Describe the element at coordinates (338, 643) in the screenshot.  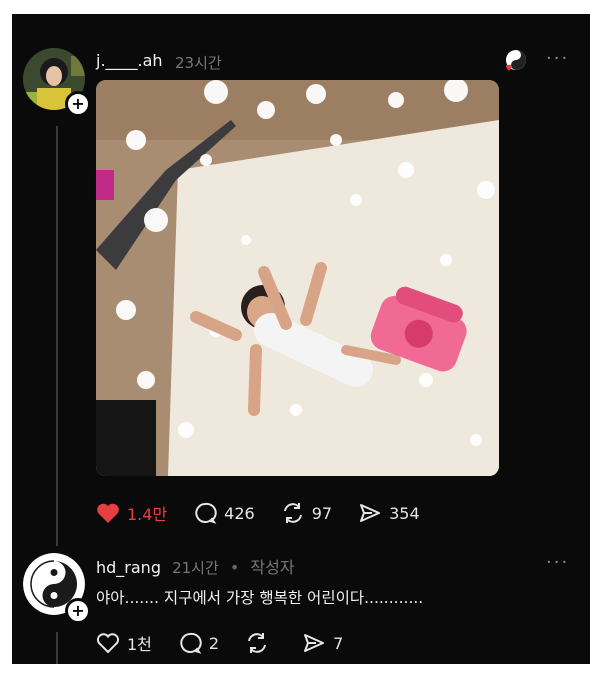
I see `reply-share-count: 7` at that location.